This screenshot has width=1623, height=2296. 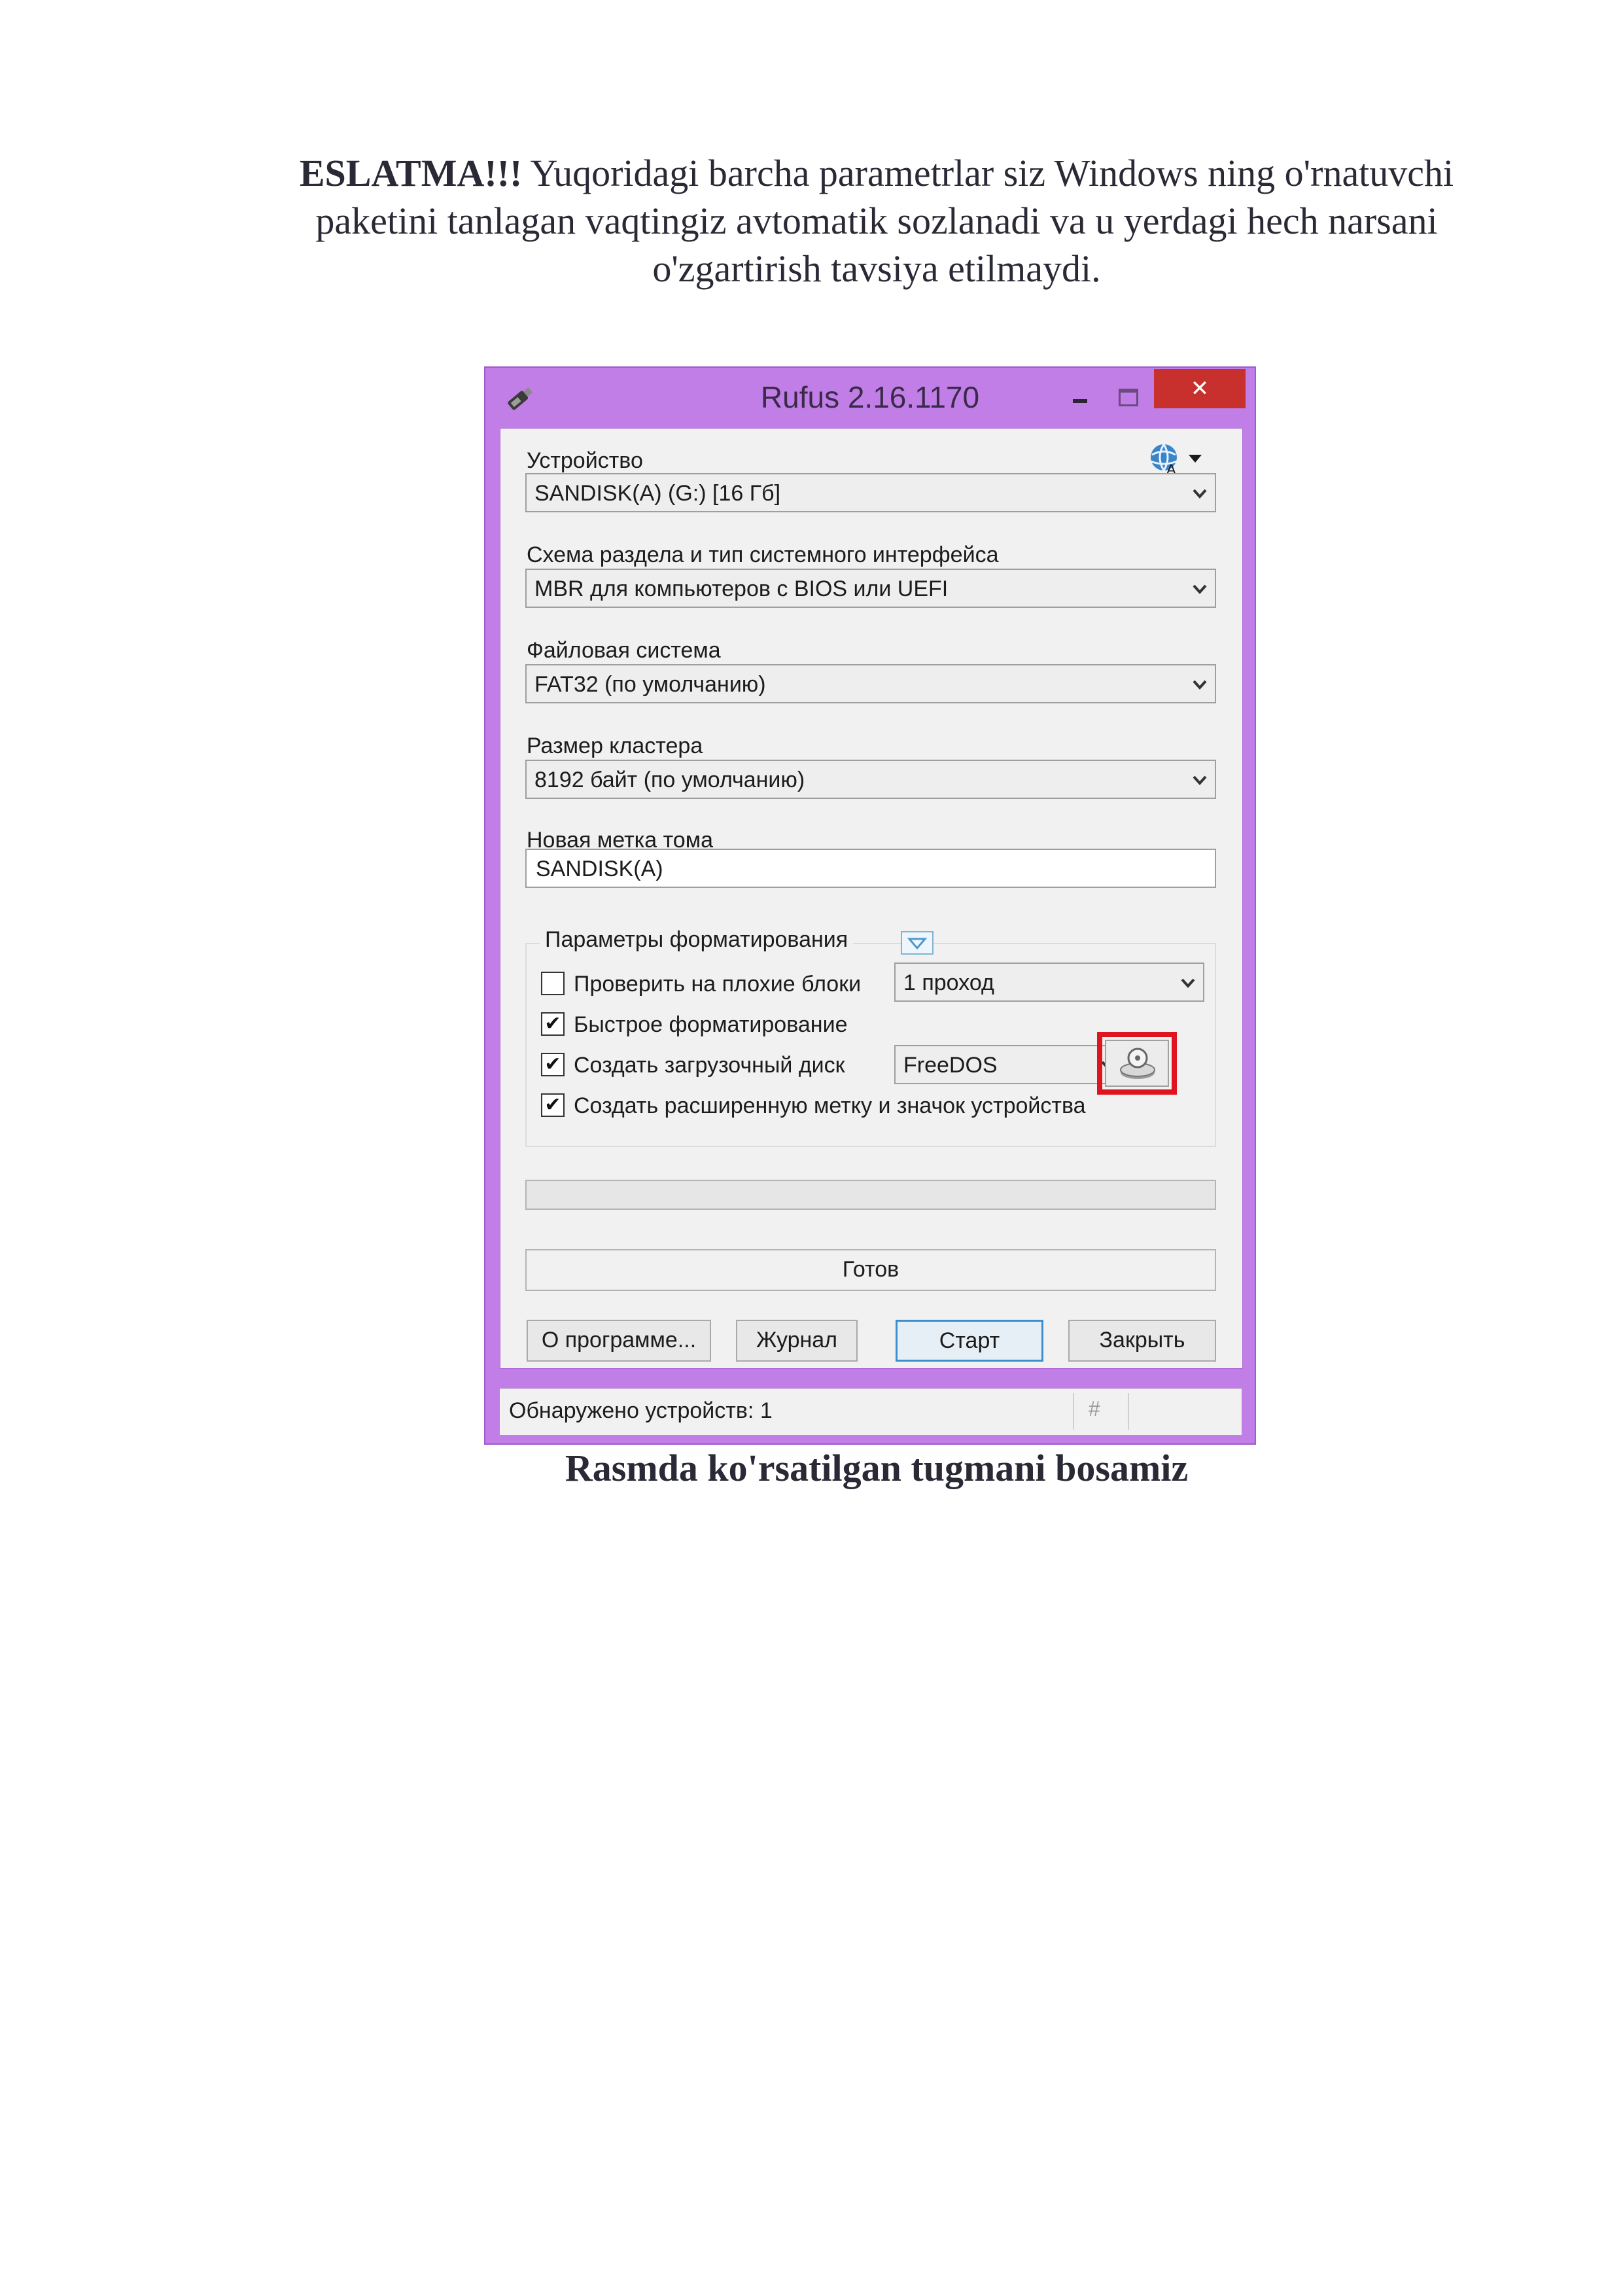 I want to click on passes-select: 1 проход, so click(x=1049, y=982).